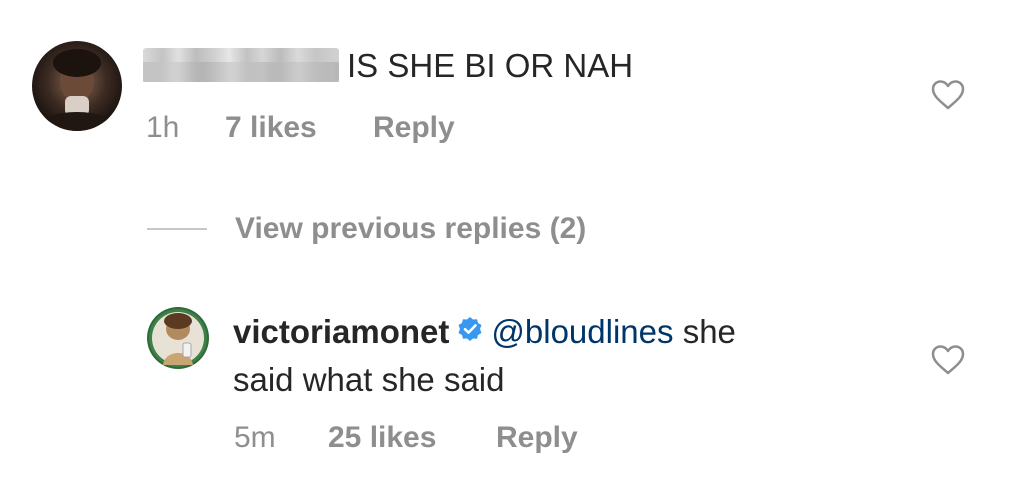 This screenshot has height=482, width=1024. What do you see at coordinates (948, 360) in the screenshot?
I see `reply-like-heart-icon` at bounding box center [948, 360].